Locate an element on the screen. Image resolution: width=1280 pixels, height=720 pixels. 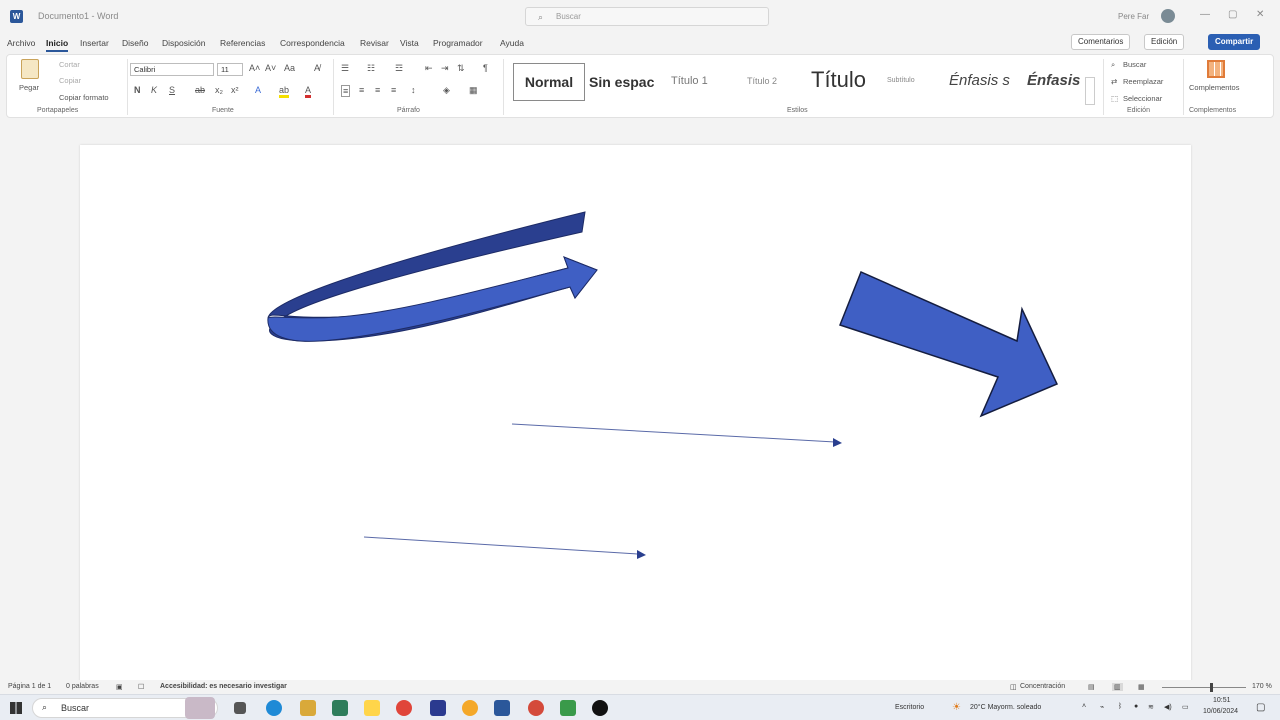
tab-correspondencia: Correspondencia is located at coordinates (312, 43).